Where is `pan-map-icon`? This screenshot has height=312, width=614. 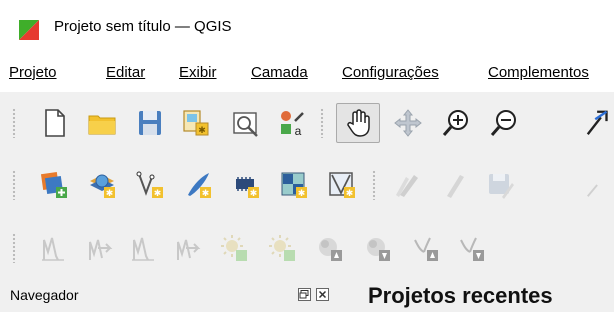 pan-map-icon is located at coordinates (358, 123).